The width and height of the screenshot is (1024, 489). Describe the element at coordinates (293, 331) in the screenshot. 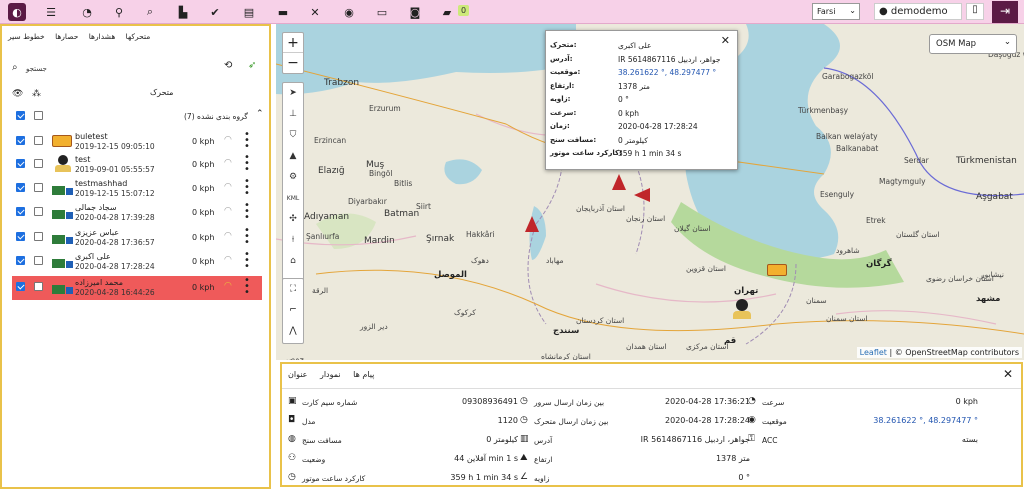

I see `angle-tool-icon: ⋀` at that location.